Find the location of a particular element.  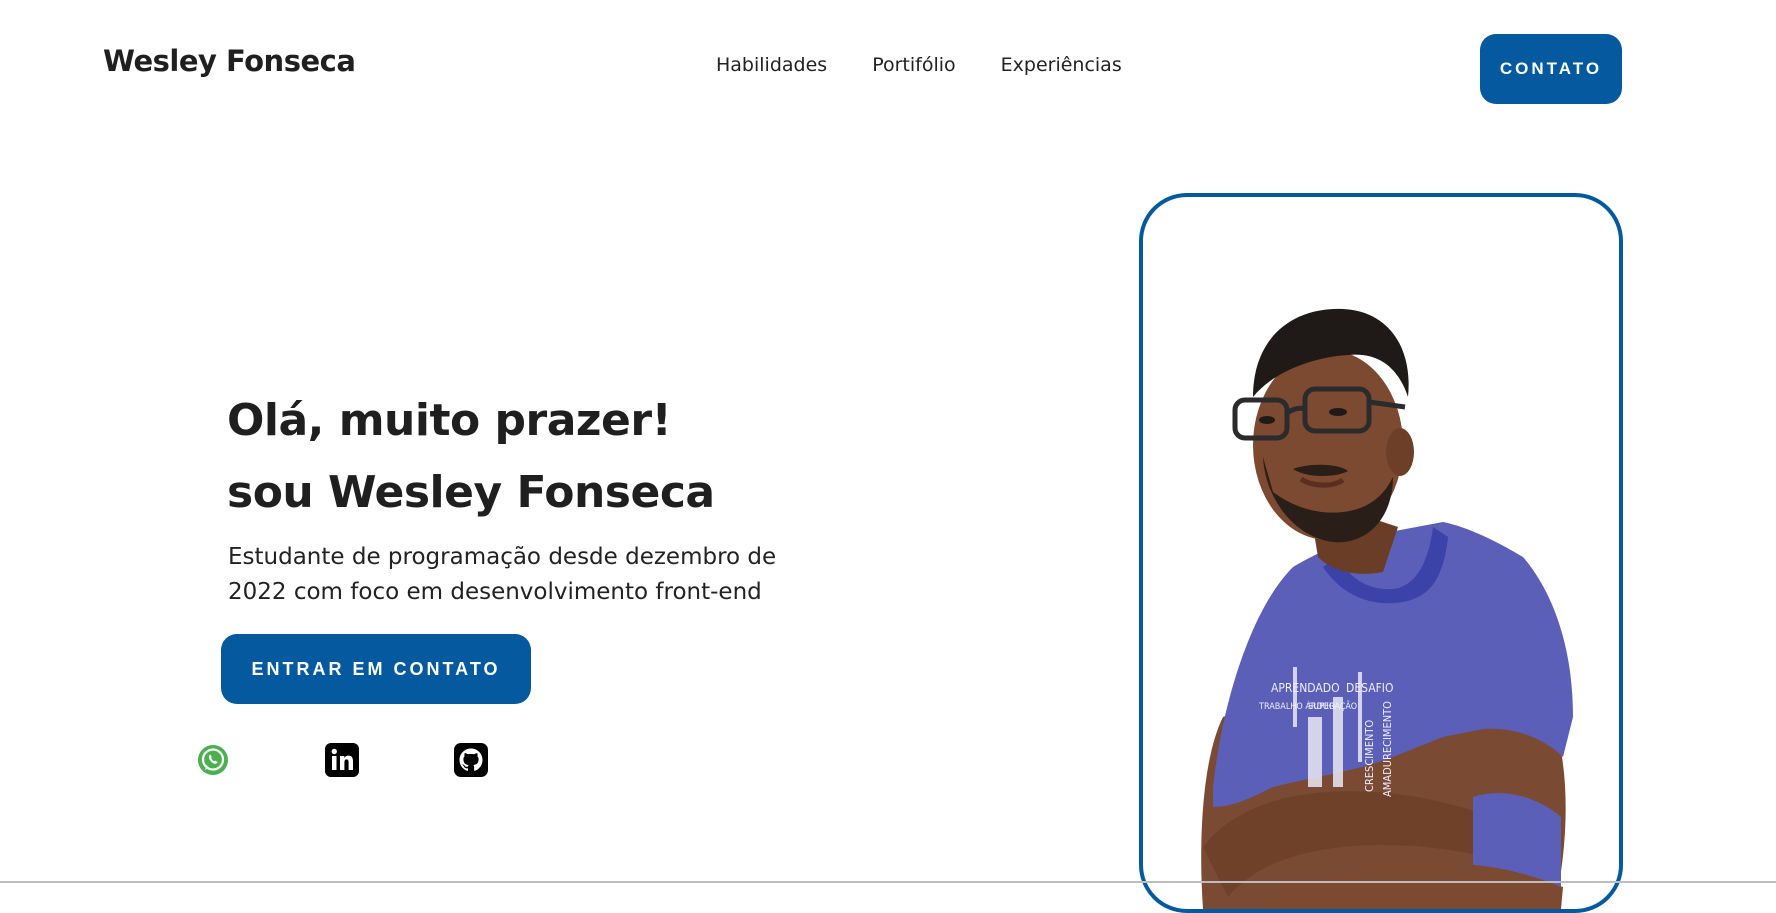

nav-item-habilidades: Habilidades is located at coordinates (771, 65).